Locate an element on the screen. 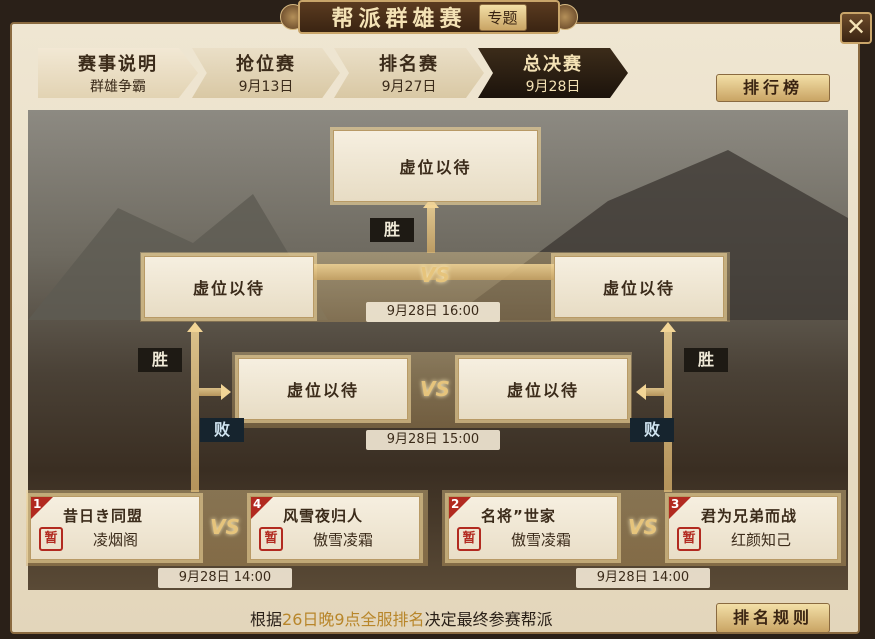  team-leader: 红颜知己 is located at coordinates (761, 540).